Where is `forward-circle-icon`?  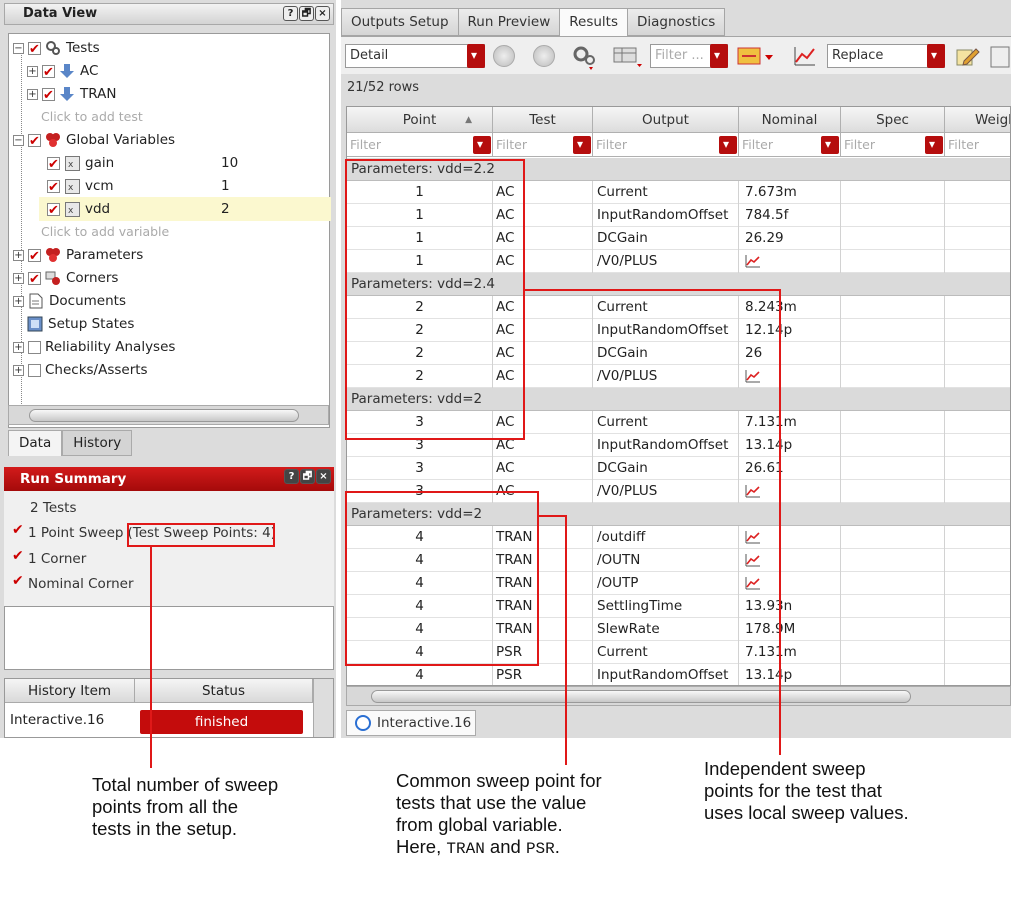
forward-circle-icon is located at coordinates (544, 56).